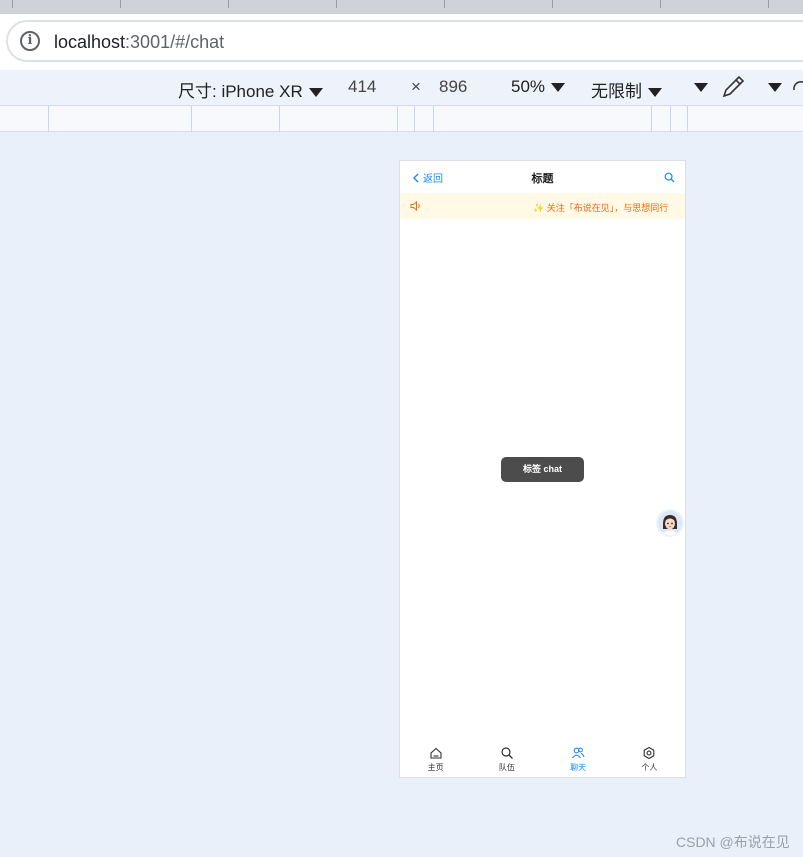 The width and height of the screenshot is (803, 857). What do you see at coordinates (435, 760) in the screenshot?
I see `tab-home: 主页` at bounding box center [435, 760].